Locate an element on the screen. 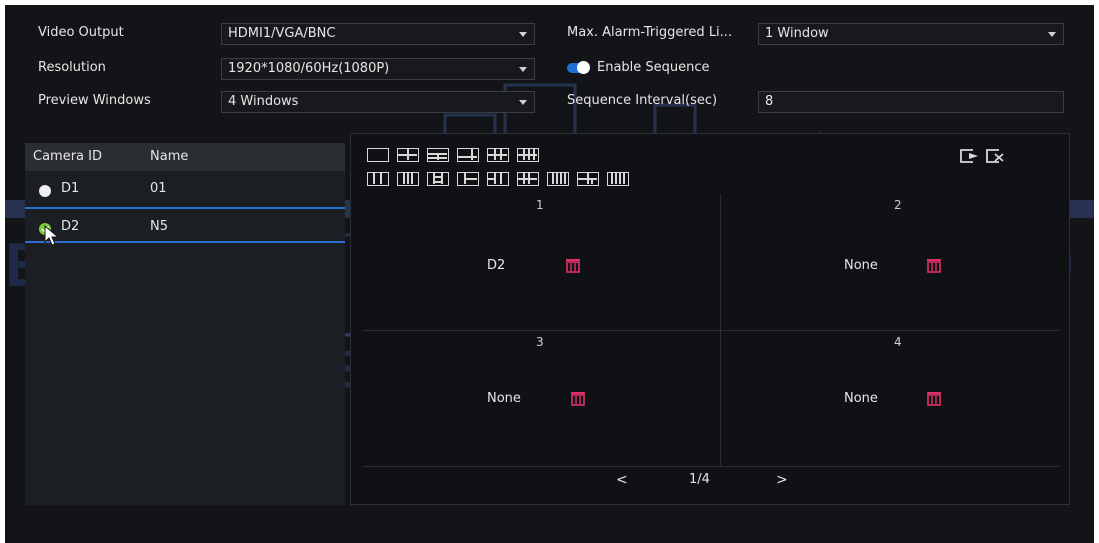  preview-windows-select: 4 Windows is located at coordinates (378, 102).